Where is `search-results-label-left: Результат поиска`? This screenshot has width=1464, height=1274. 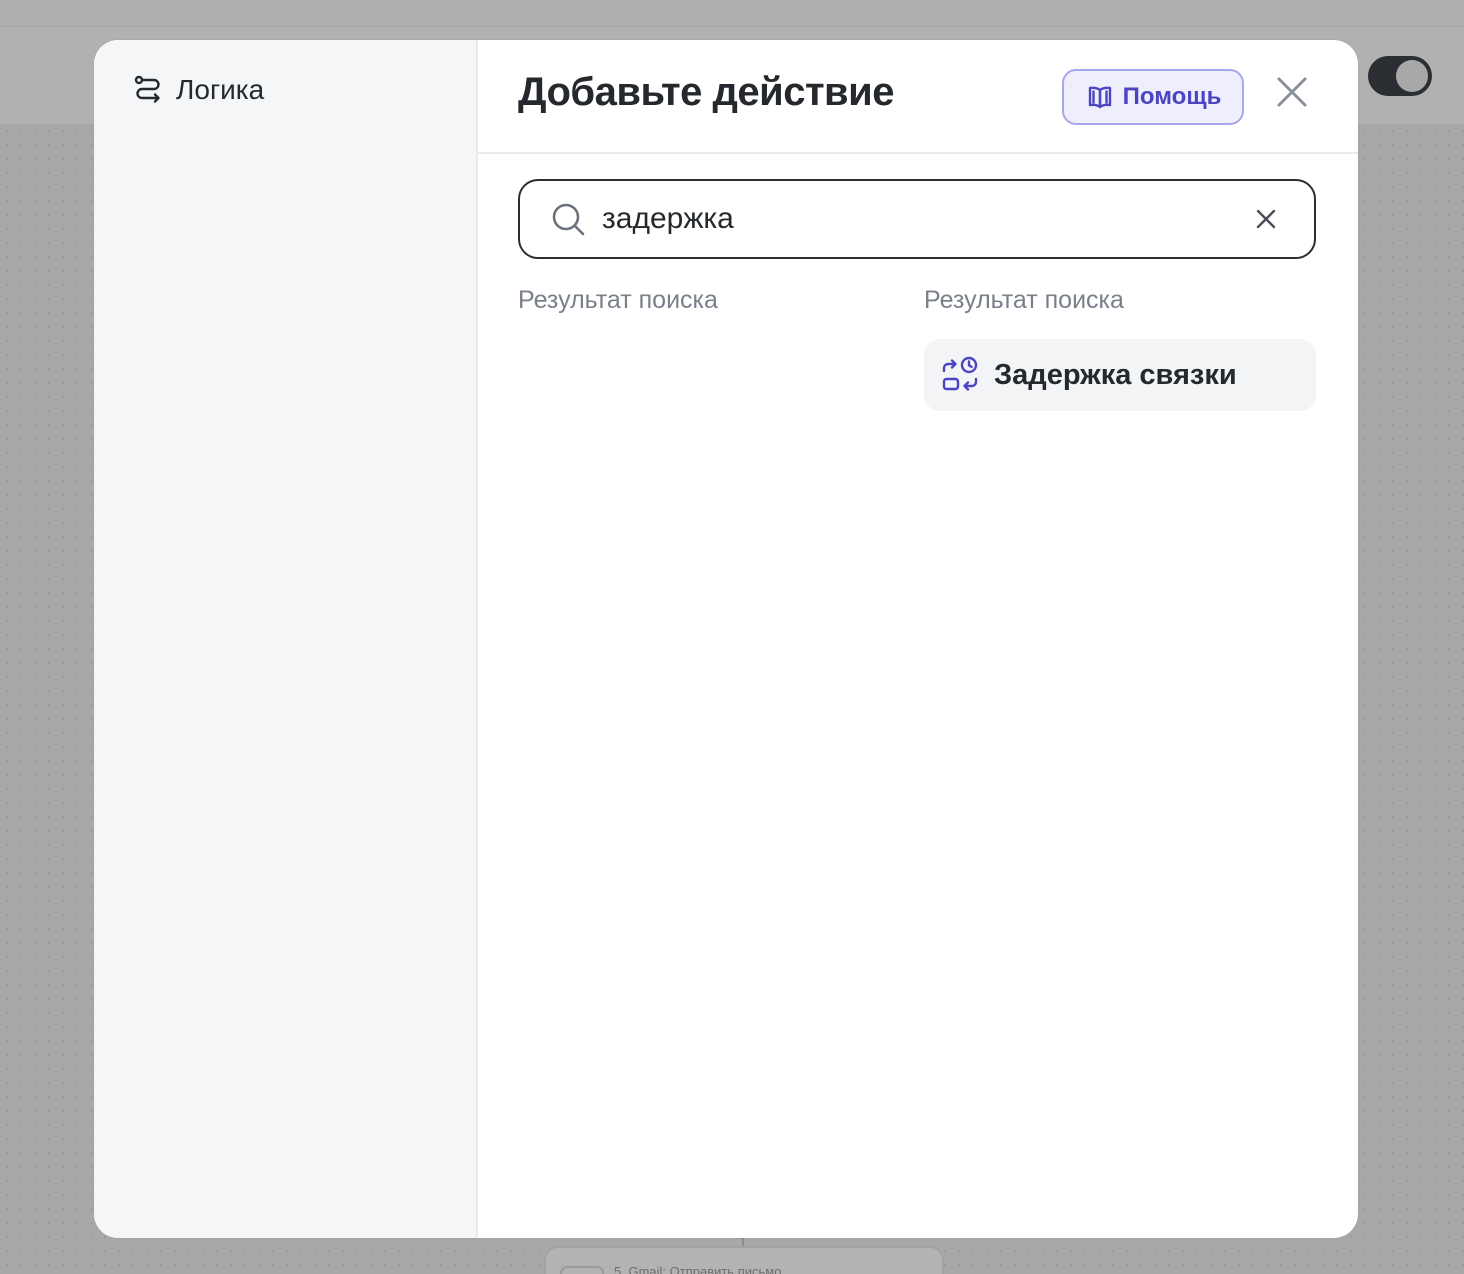
search-results-label-left: Результат поиска is located at coordinates (618, 300).